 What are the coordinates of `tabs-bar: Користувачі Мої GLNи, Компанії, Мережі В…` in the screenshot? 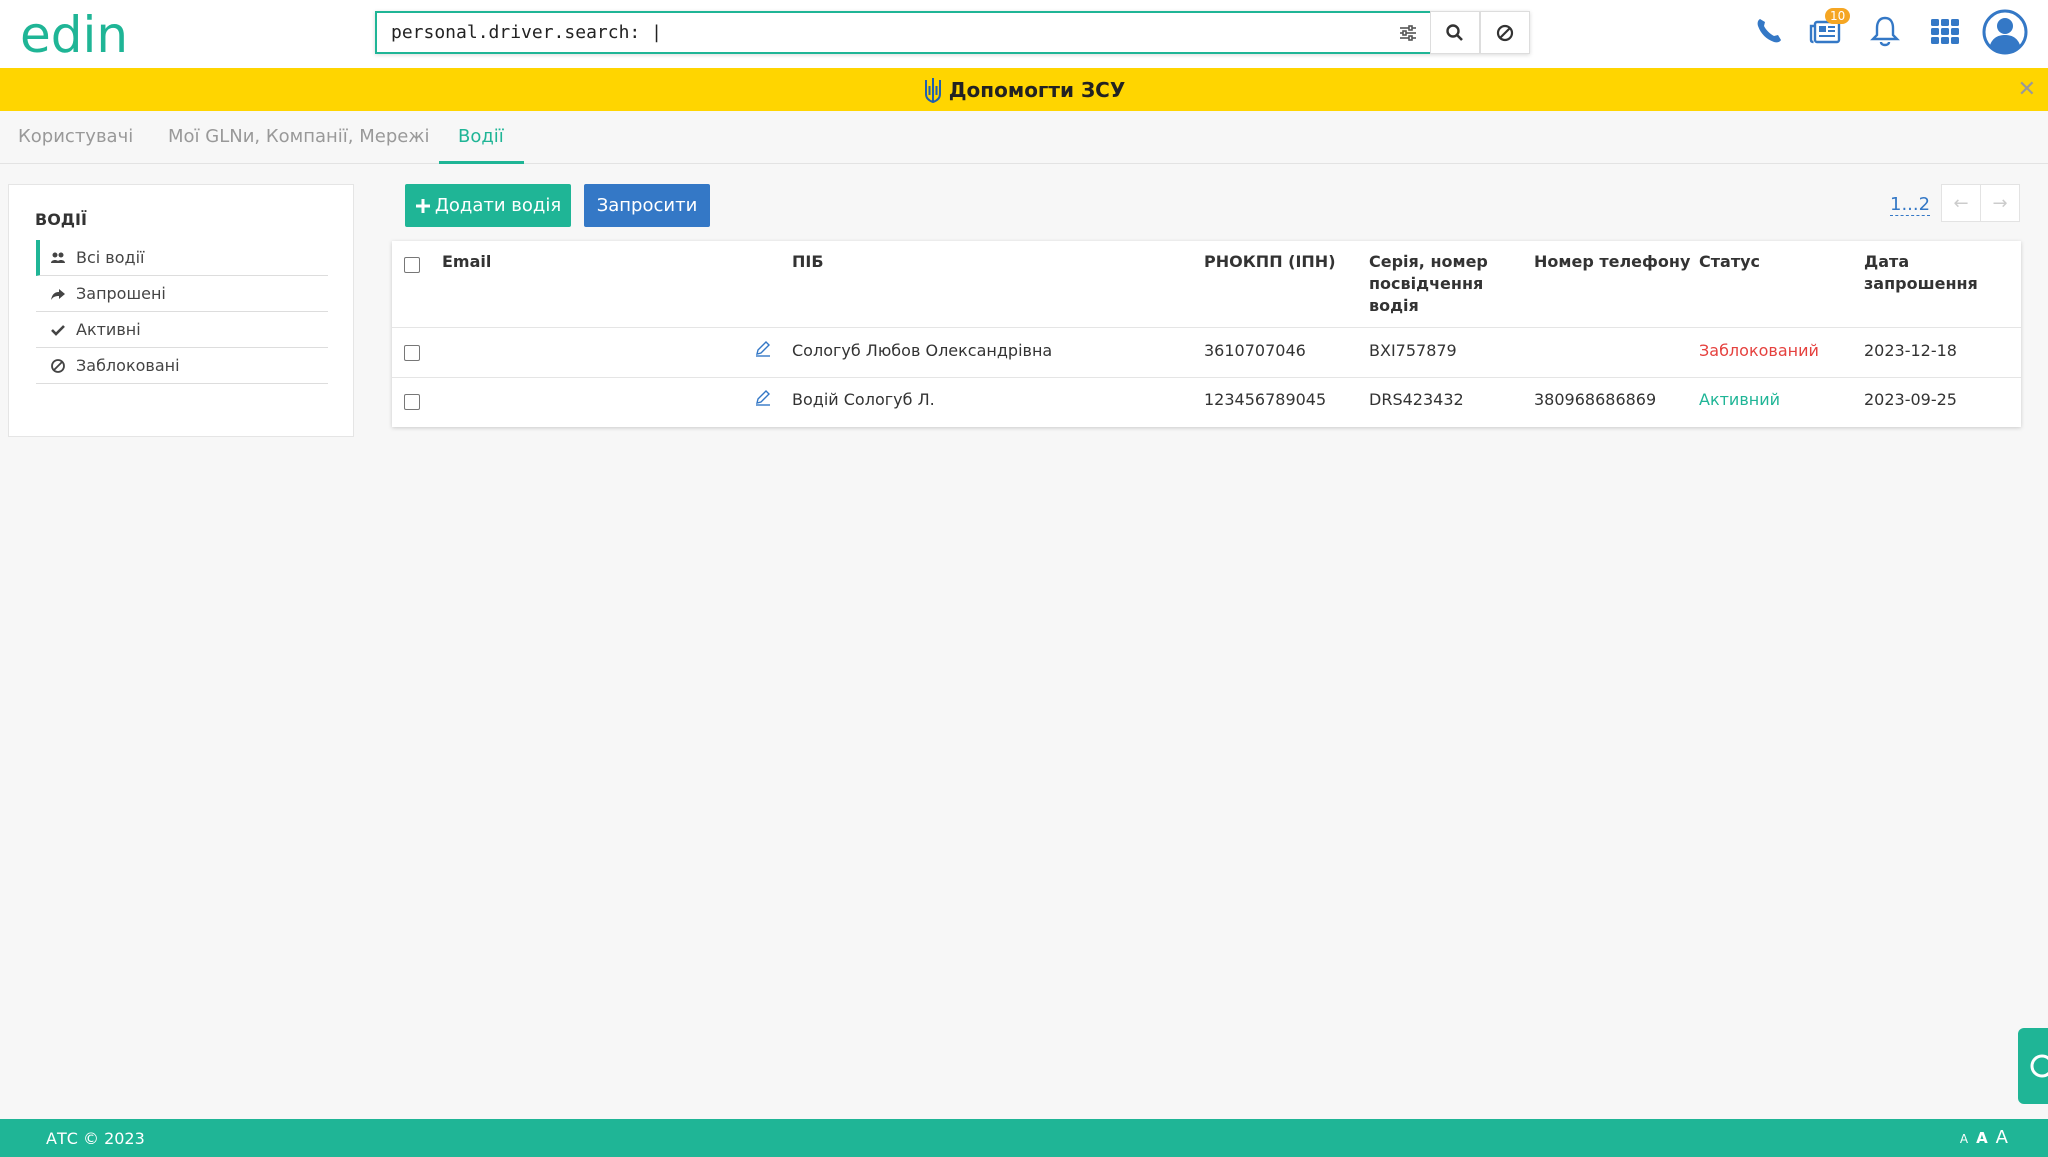 It's located at (1024, 137).